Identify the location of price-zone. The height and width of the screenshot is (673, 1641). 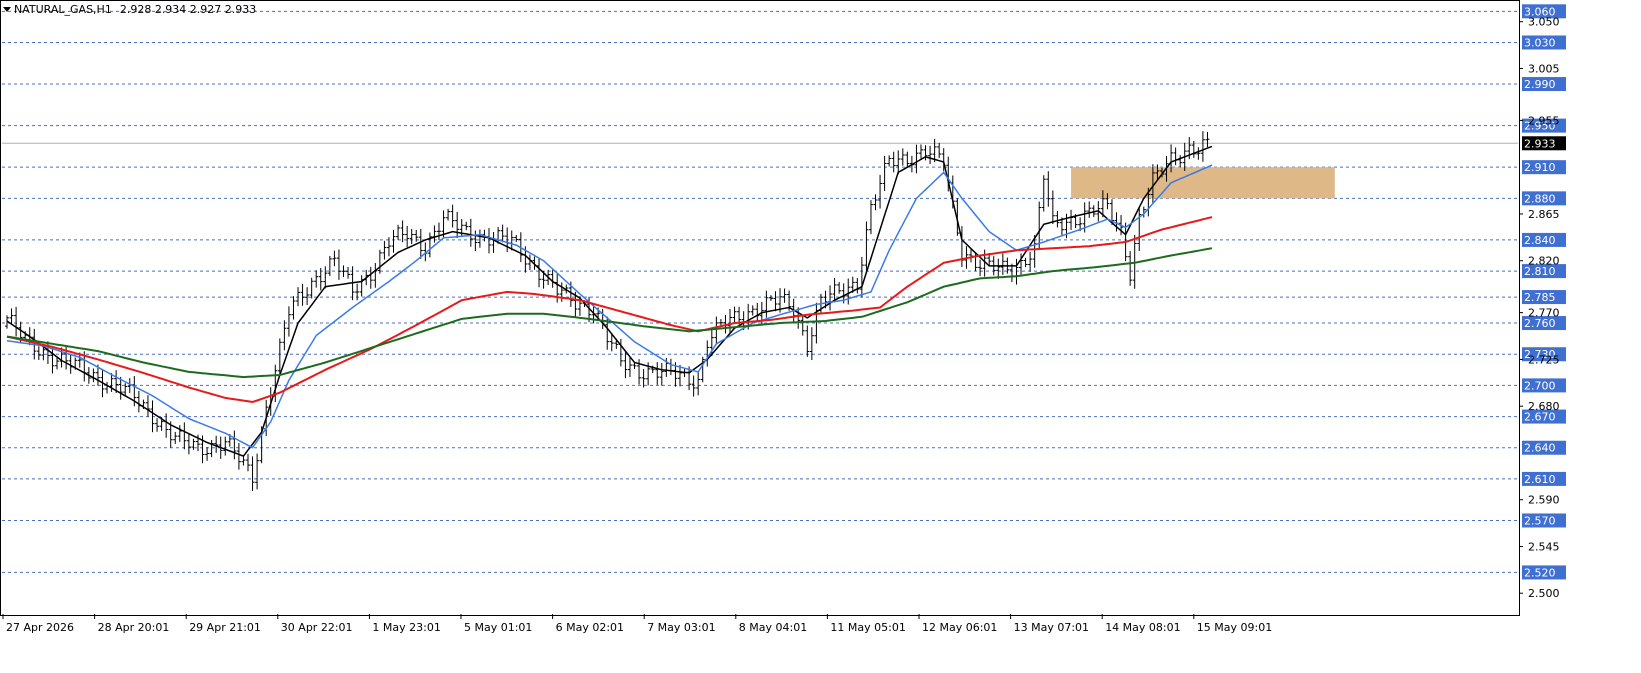
(1203, 183).